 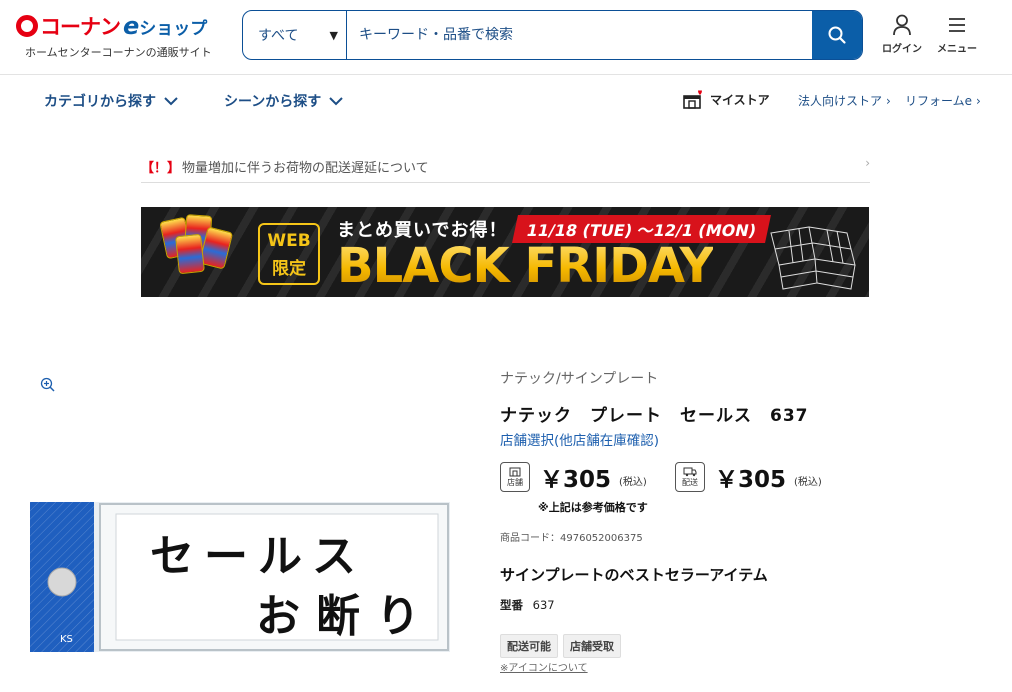 I want to click on delivery-price-tax: (税込), so click(x=808, y=482).